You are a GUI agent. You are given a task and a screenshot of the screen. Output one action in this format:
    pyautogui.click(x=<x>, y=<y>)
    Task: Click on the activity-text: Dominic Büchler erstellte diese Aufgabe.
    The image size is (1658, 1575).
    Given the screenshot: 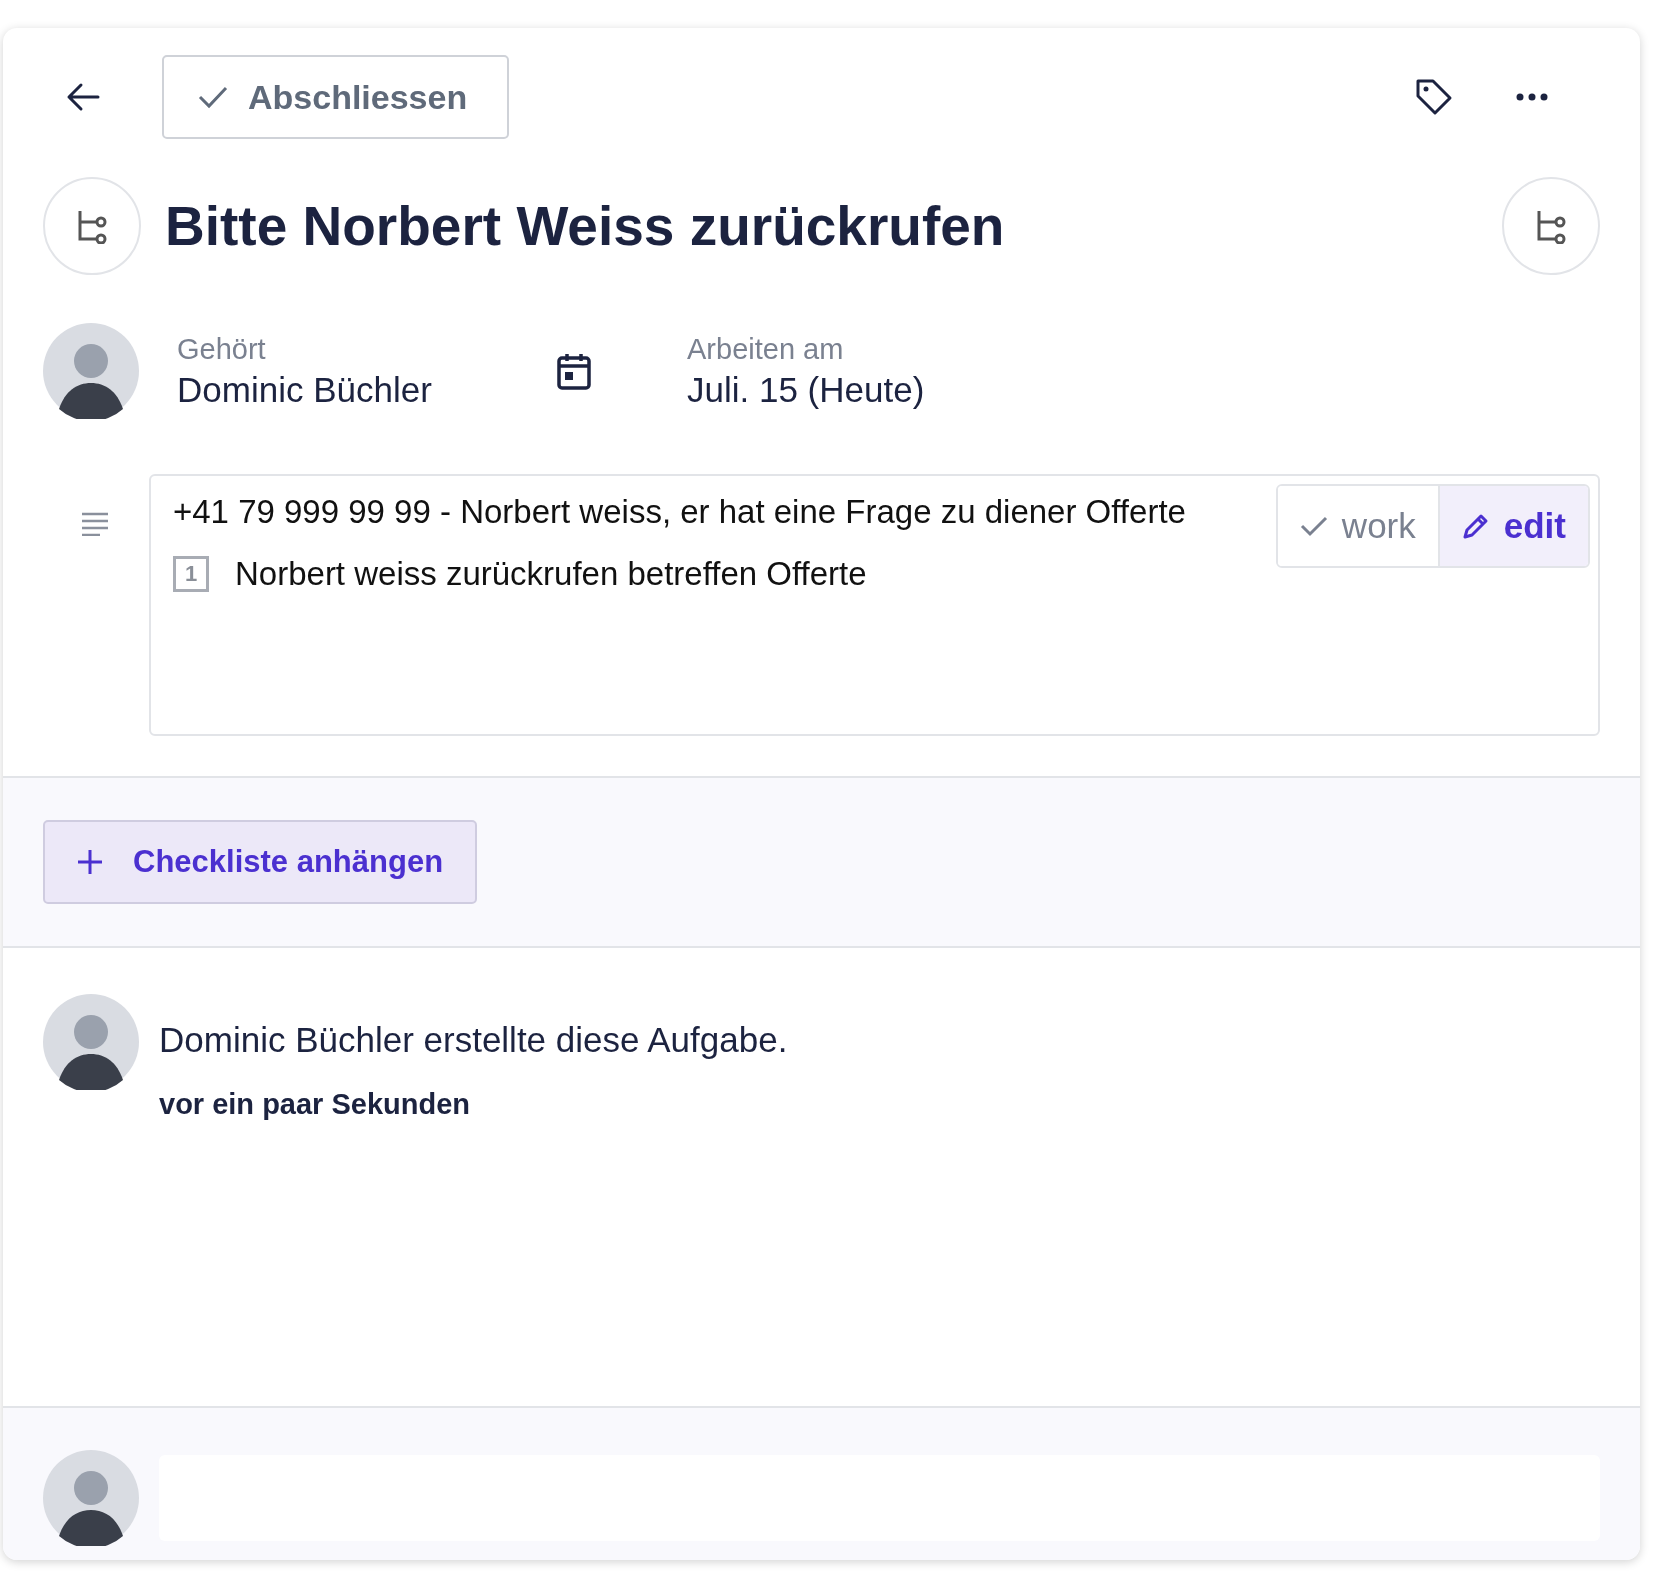 What is the action you would take?
    pyautogui.click(x=473, y=1040)
    